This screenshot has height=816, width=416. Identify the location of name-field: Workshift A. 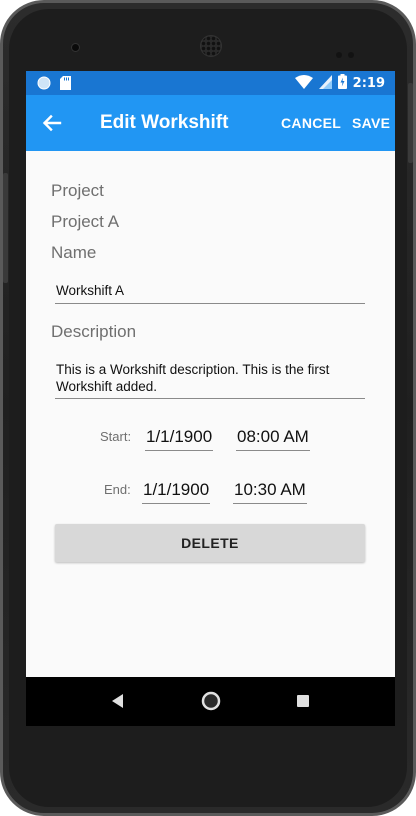
(210, 293).